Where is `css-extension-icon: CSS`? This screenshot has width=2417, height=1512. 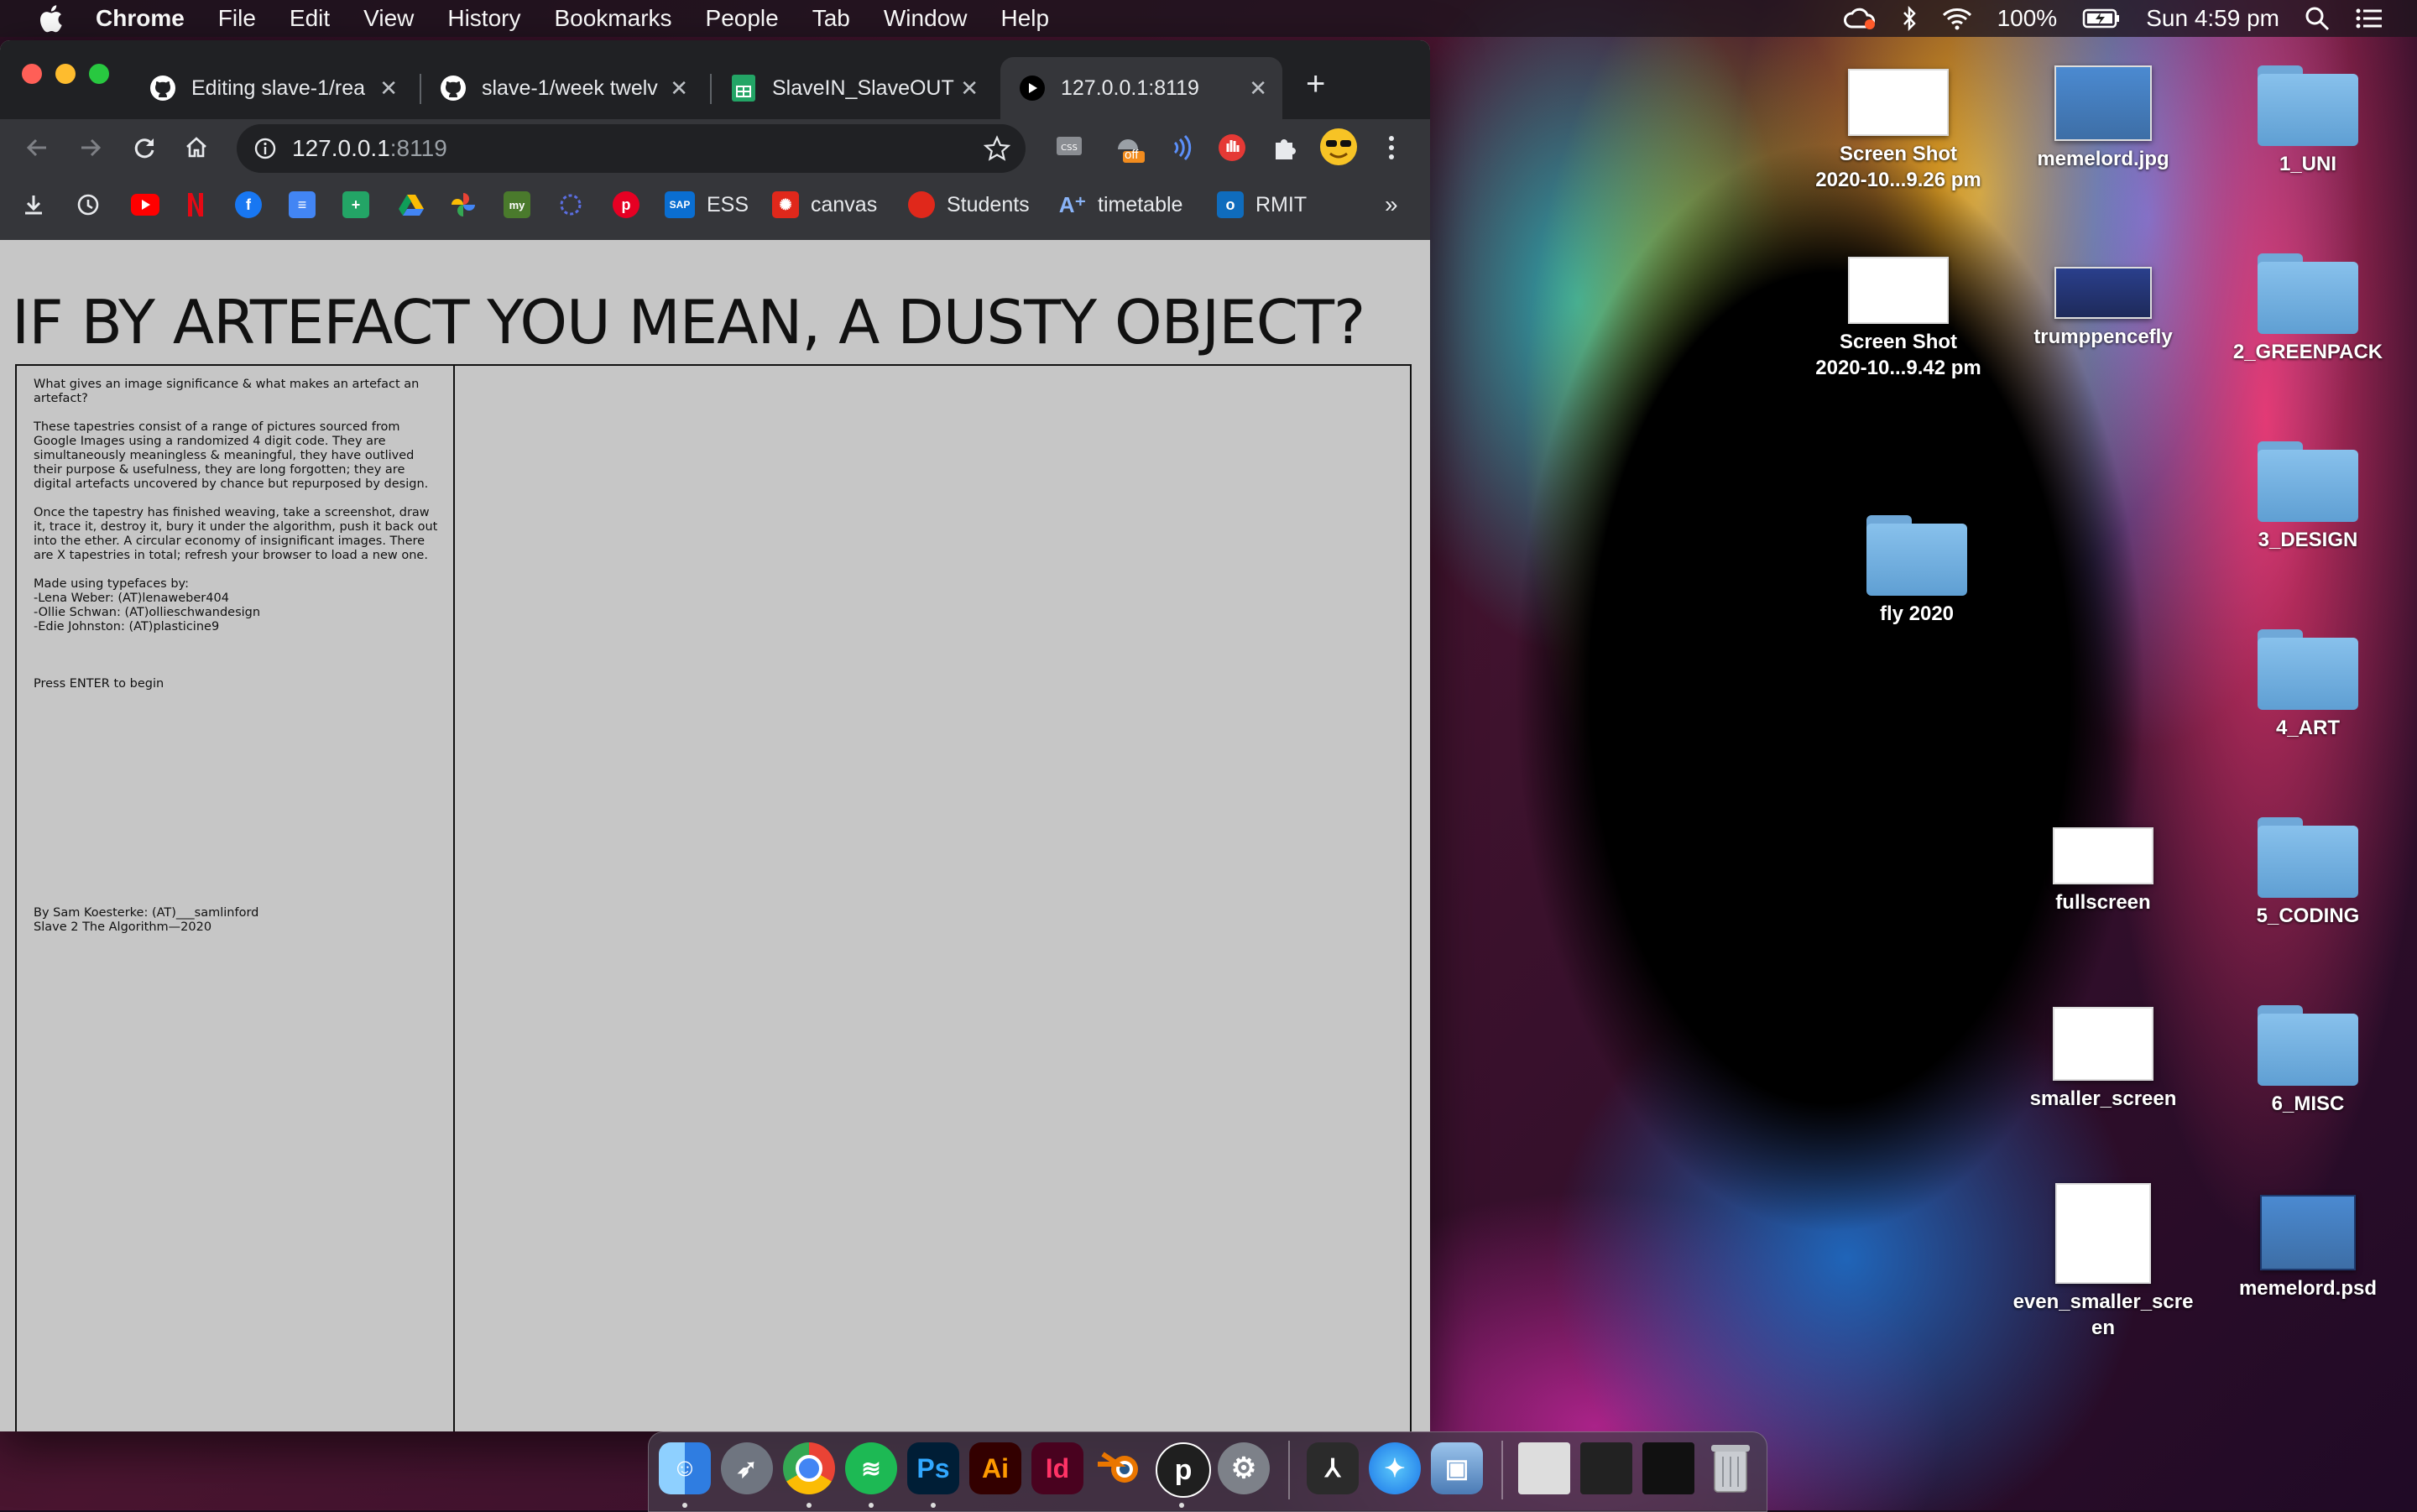
css-extension-icon: CSS is located at coordinates (1069, 147).